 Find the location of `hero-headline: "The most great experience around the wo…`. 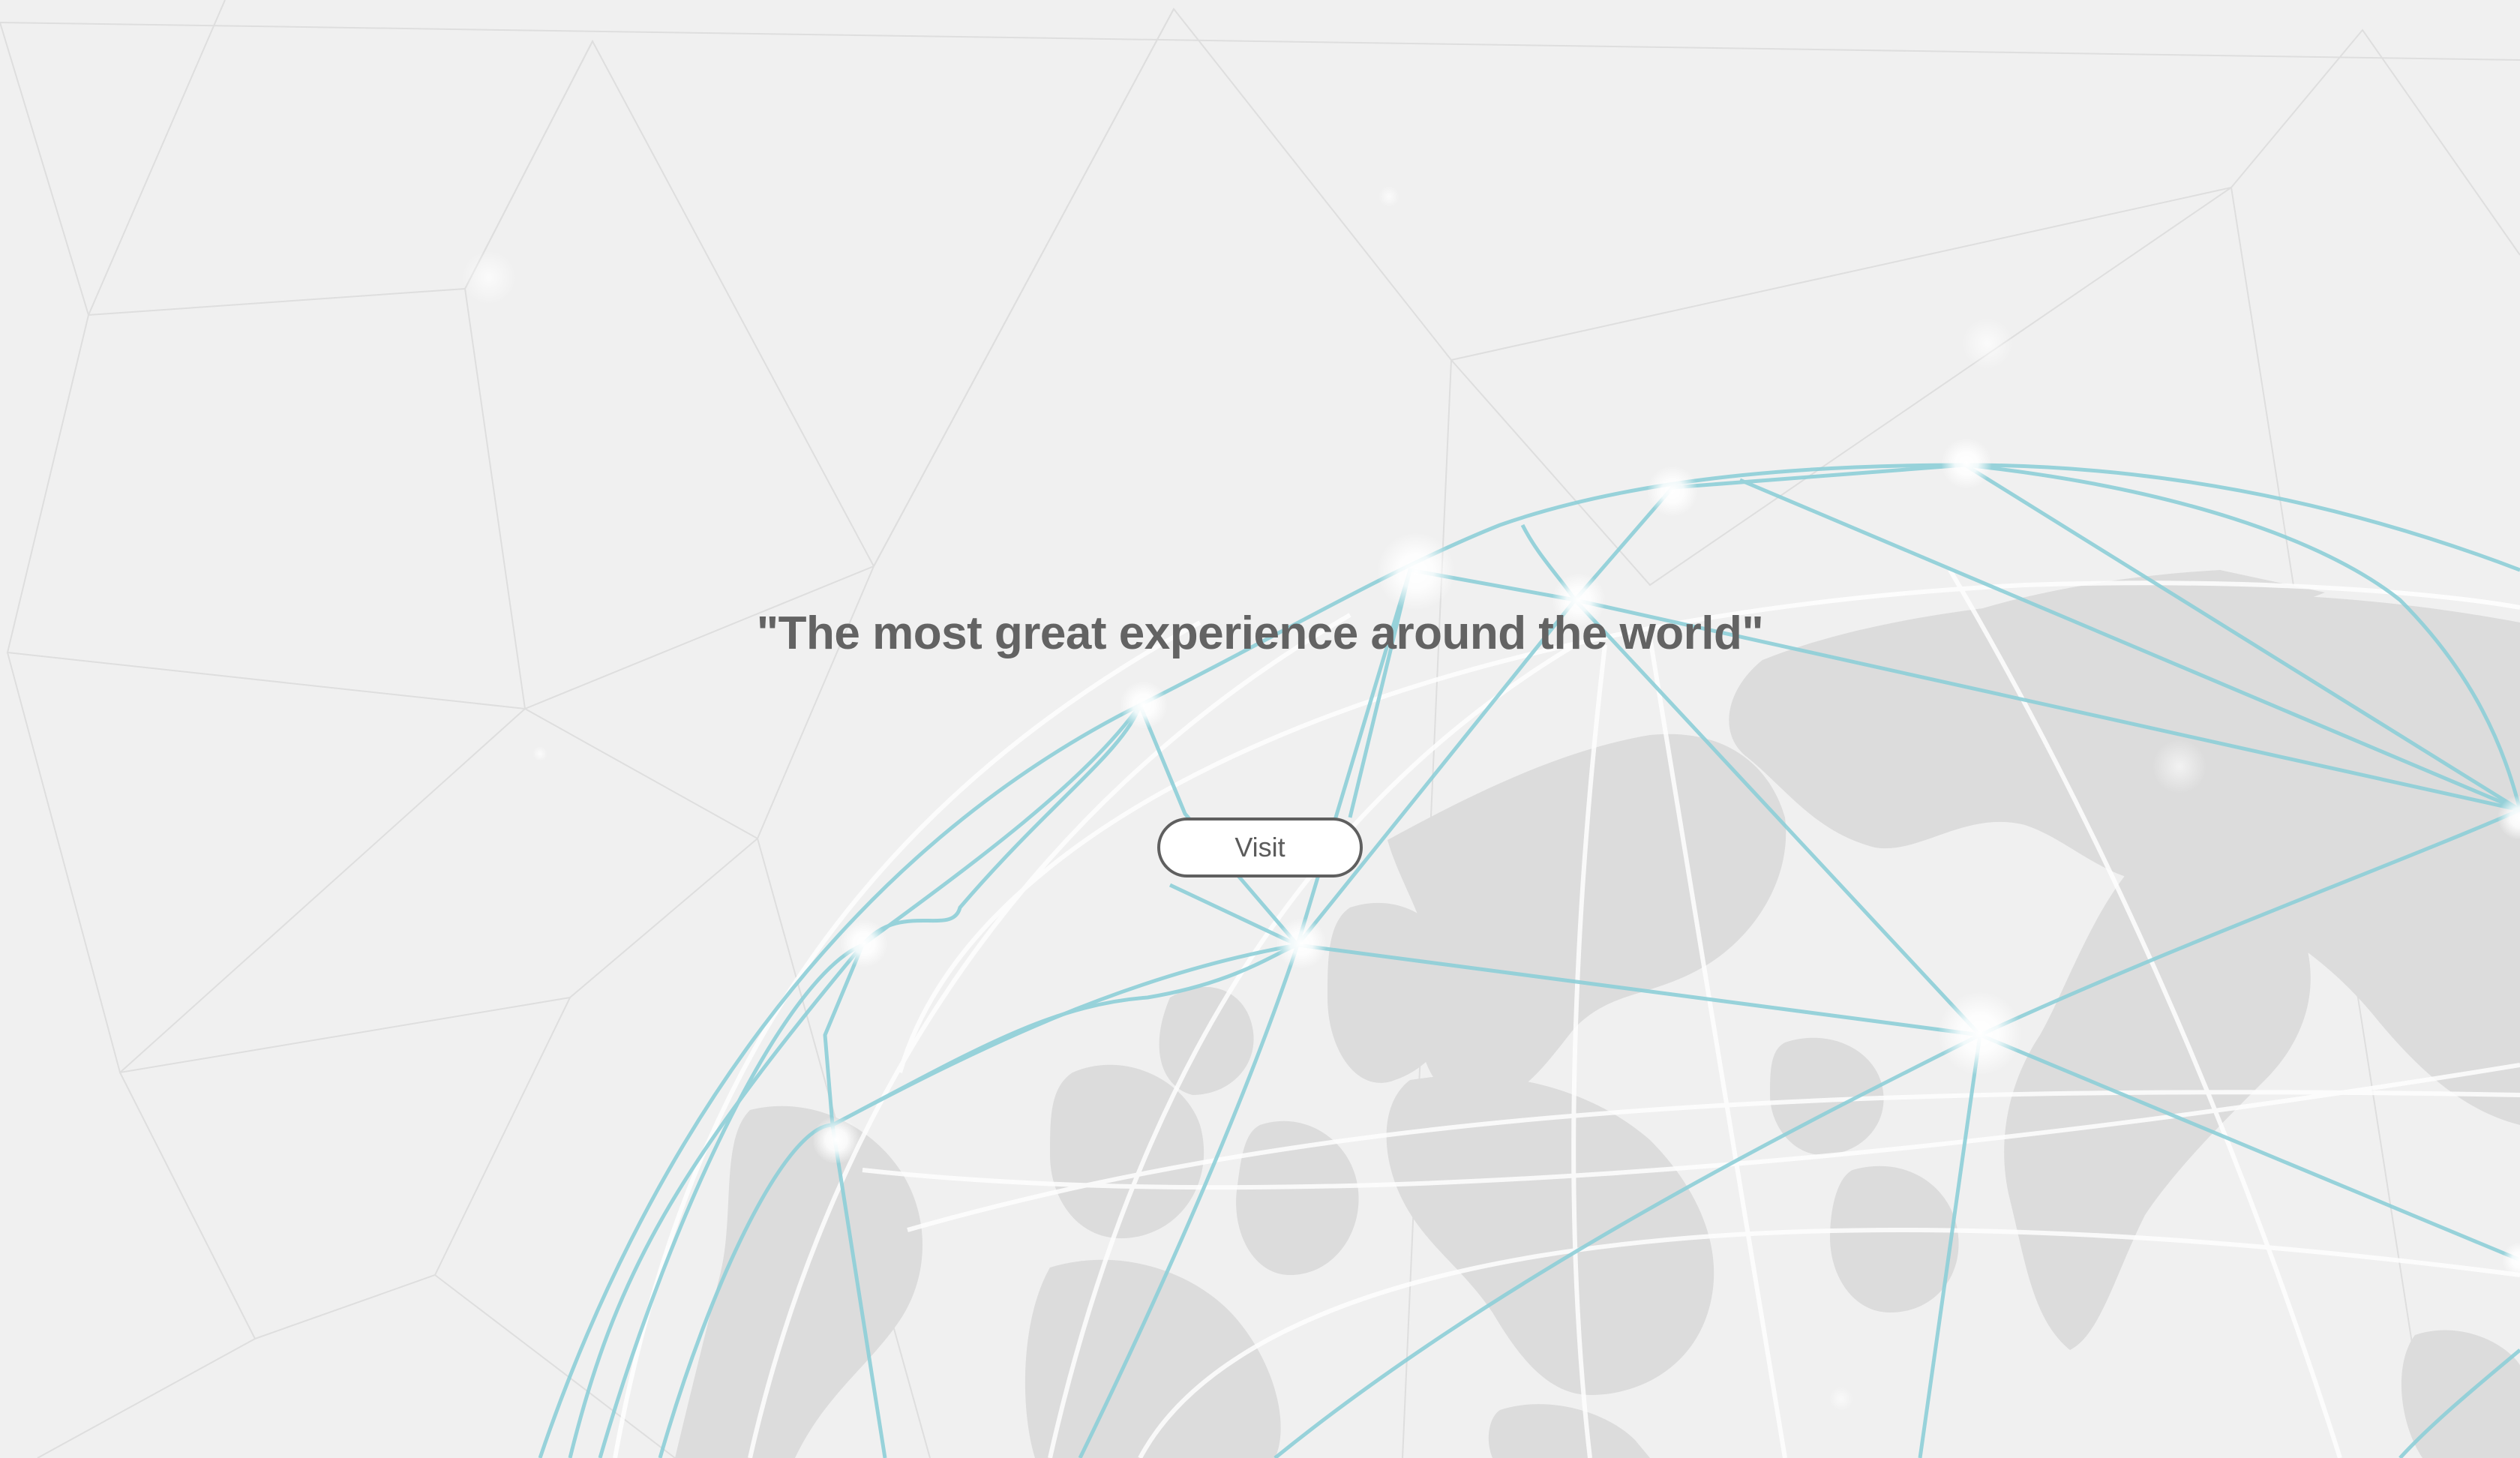

hero-headline: "The most great experience around the wo… is located at coordinates (1260, 633).